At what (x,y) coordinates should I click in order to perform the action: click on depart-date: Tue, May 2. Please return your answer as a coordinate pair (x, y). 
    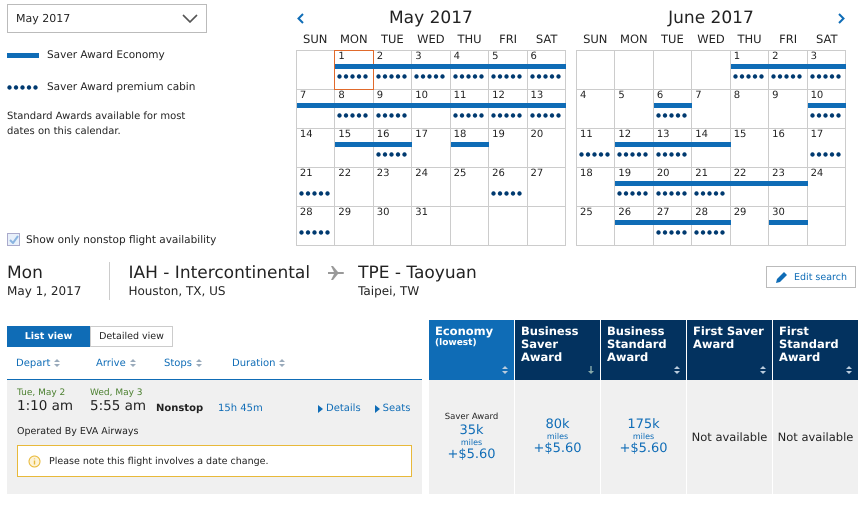
    Looking at the image, I should click on (41, 393).